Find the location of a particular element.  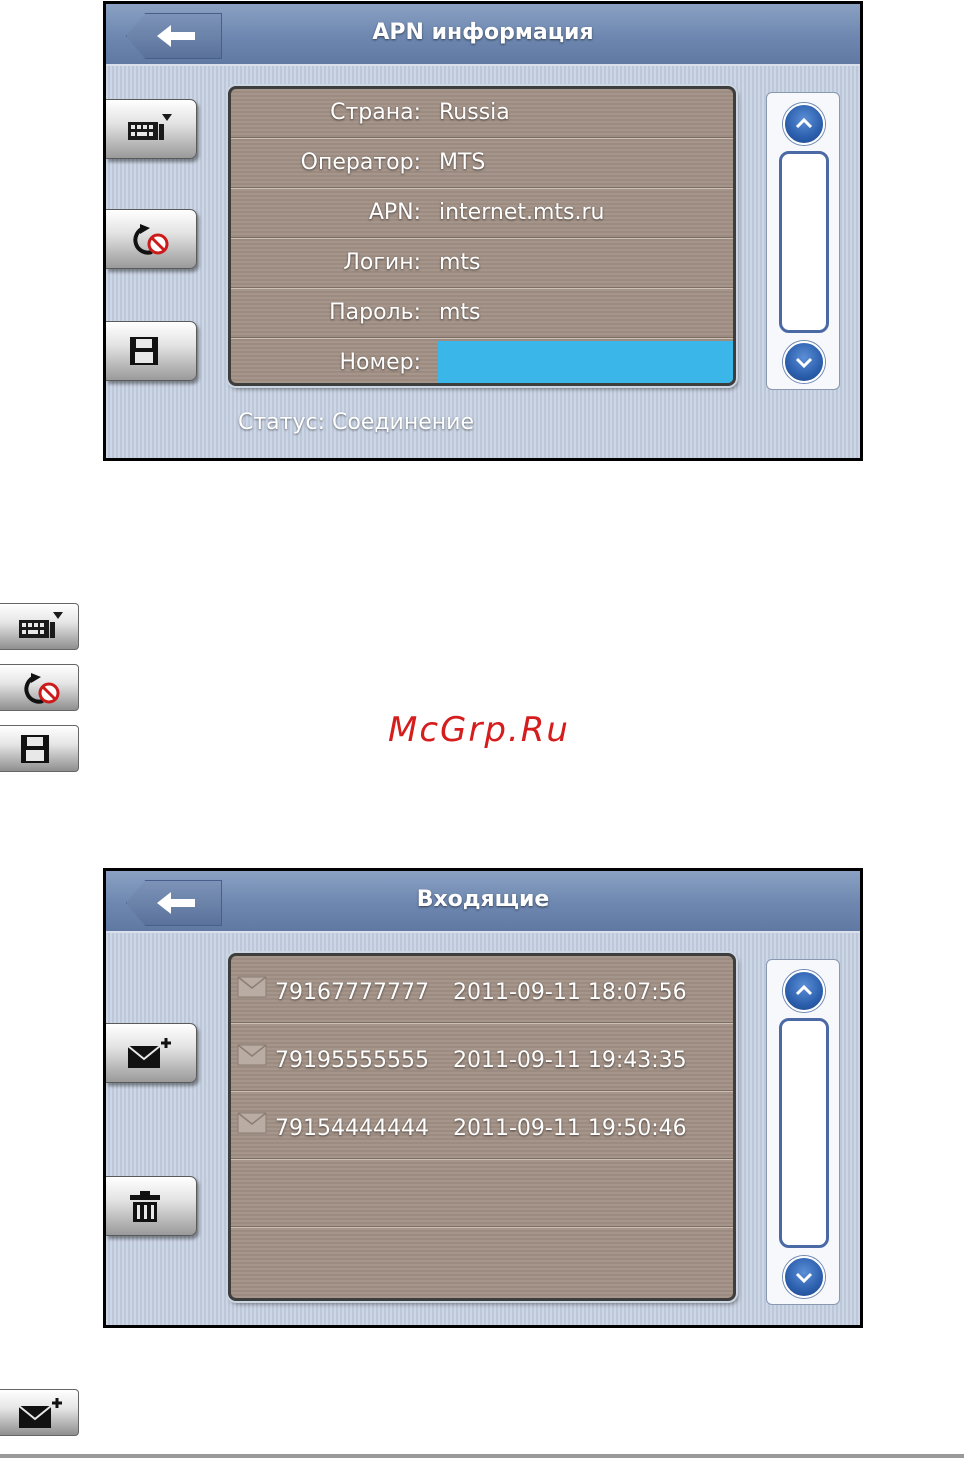

number-input is located at coordinates (585, 362).